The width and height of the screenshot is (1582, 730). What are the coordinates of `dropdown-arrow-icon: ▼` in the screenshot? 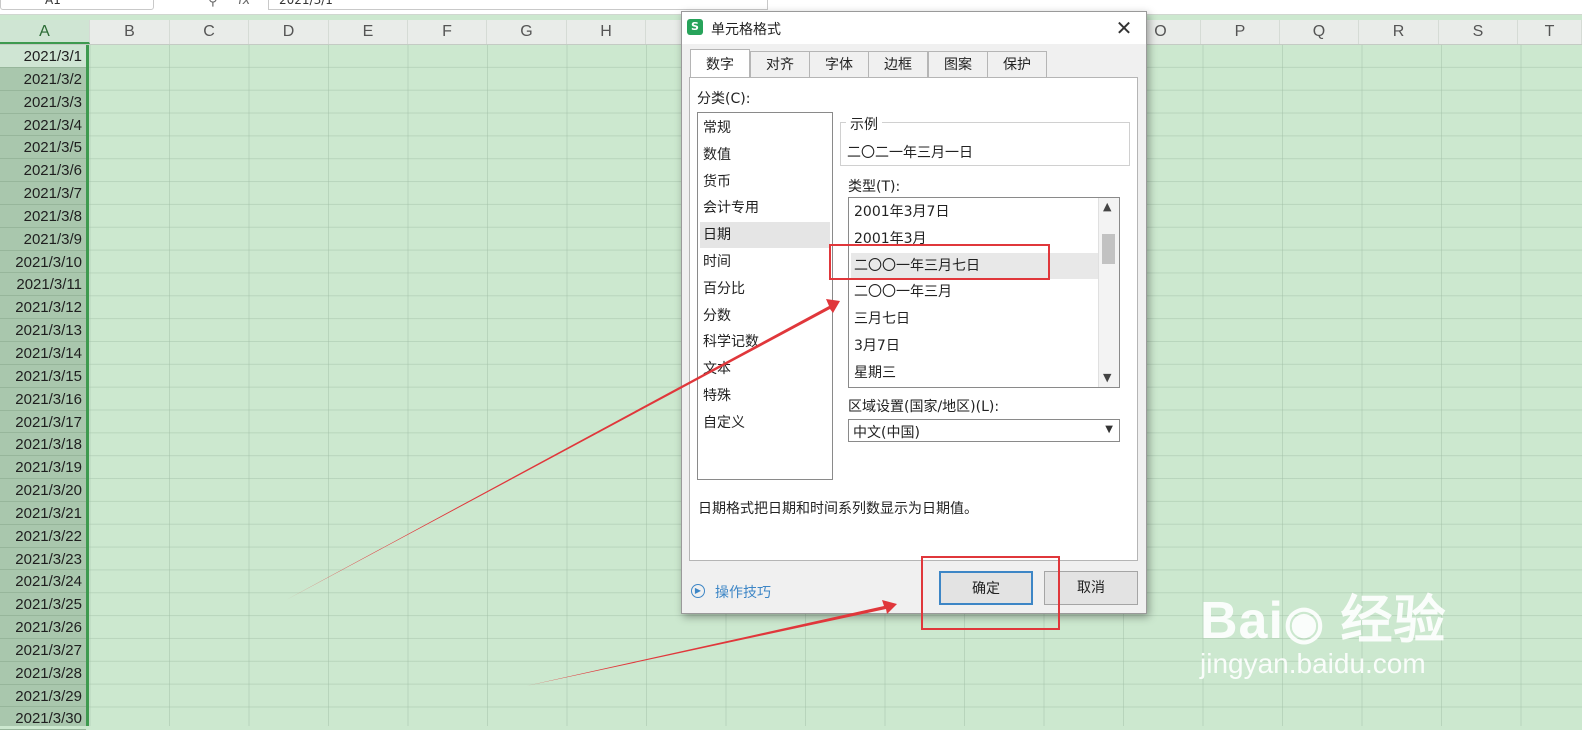 It's located at (1109, 429).